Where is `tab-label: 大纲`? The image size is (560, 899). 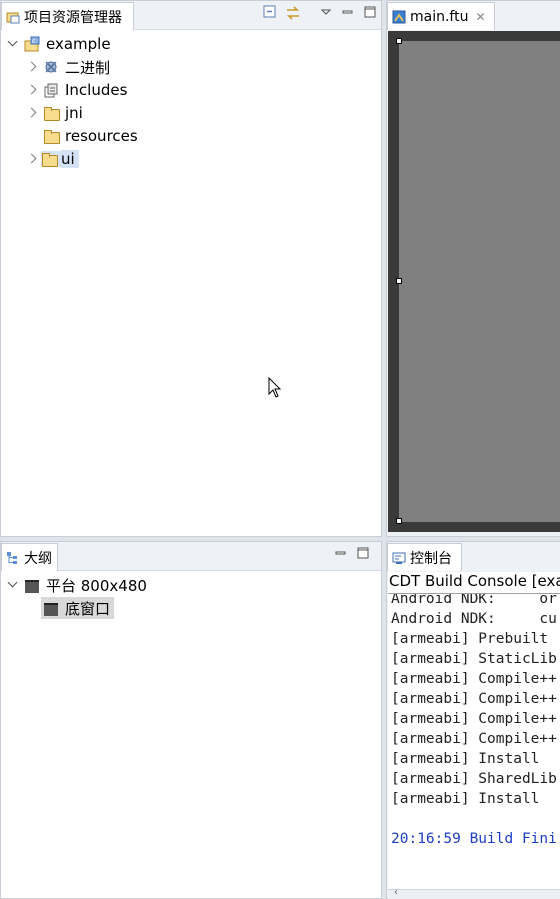 tab-label: 大纲 is located at coordinates (38, 558).